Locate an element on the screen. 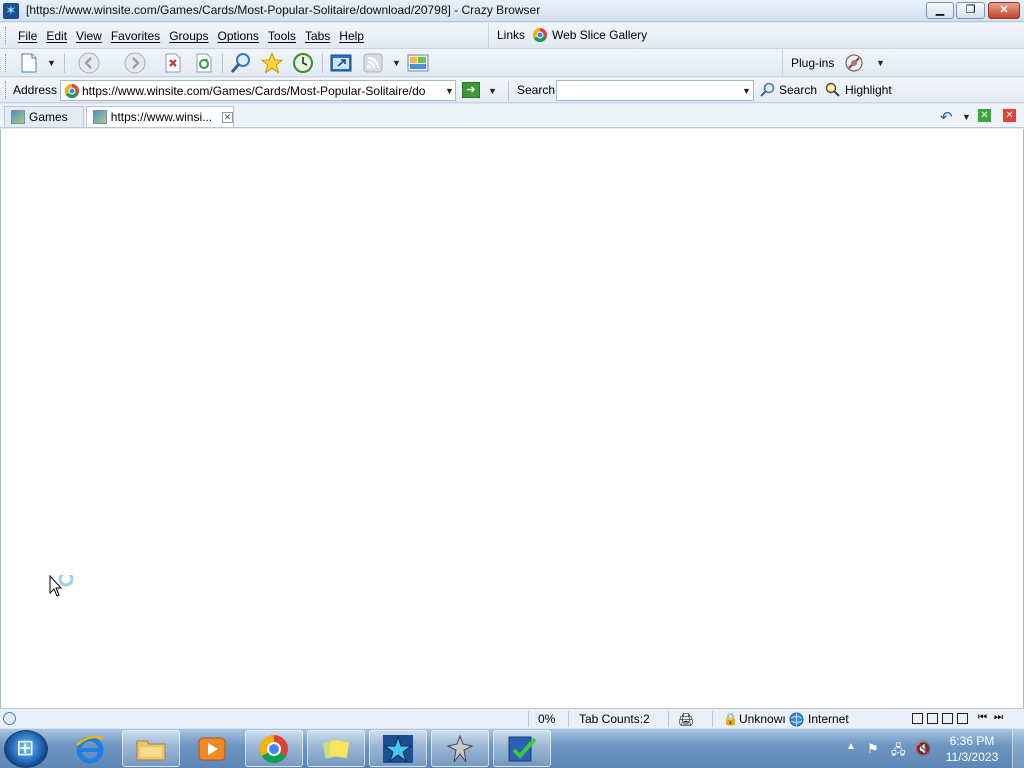 The height and width of the screenshot is (768, 1024). tile-horizontal-icon is located at coordinates (947, 718).